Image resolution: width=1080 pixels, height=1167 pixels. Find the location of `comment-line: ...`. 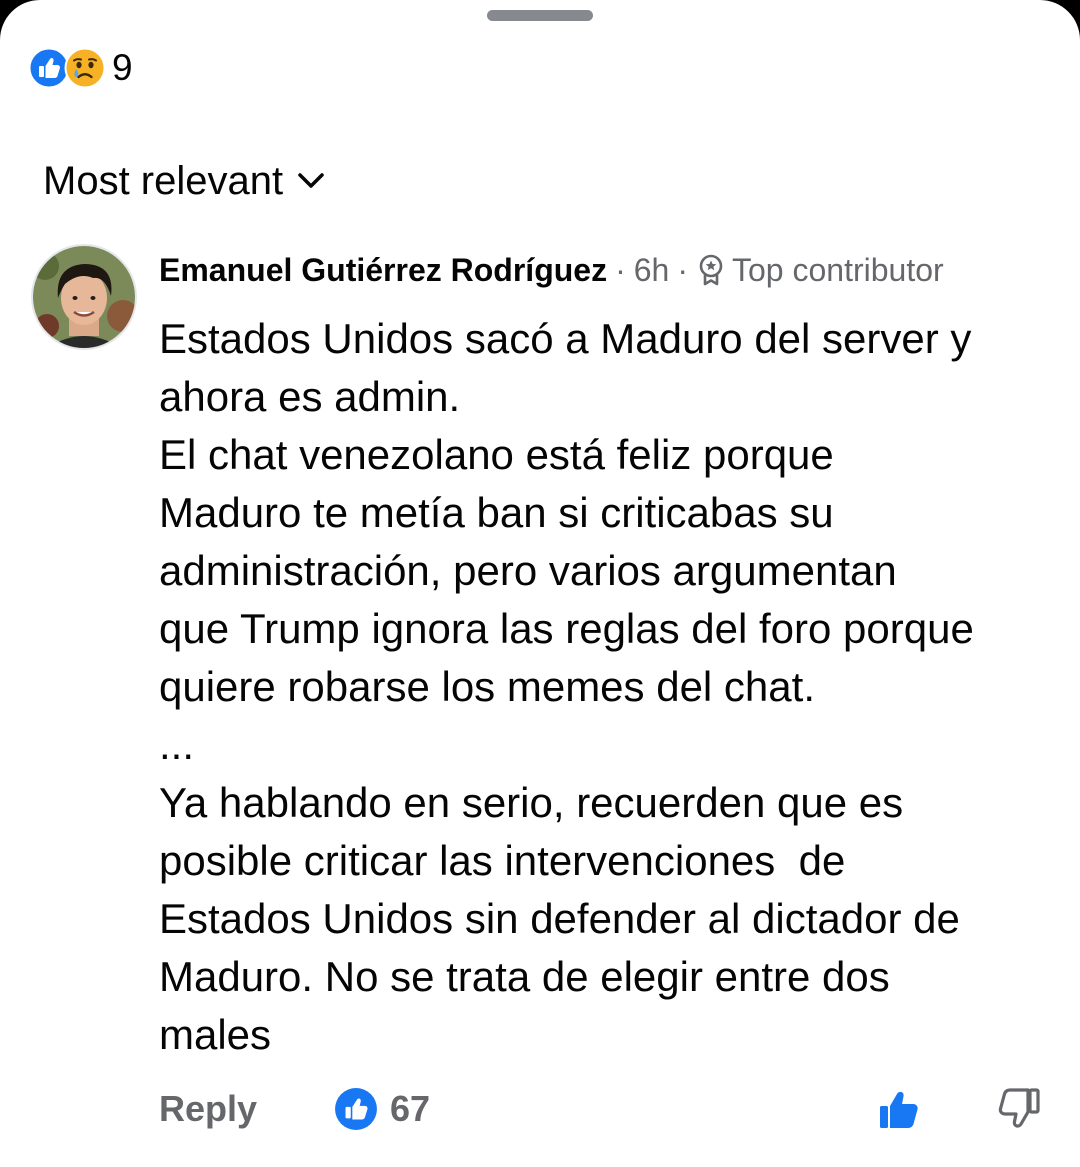

comment-line: ... is located at coordinates (177, 744).